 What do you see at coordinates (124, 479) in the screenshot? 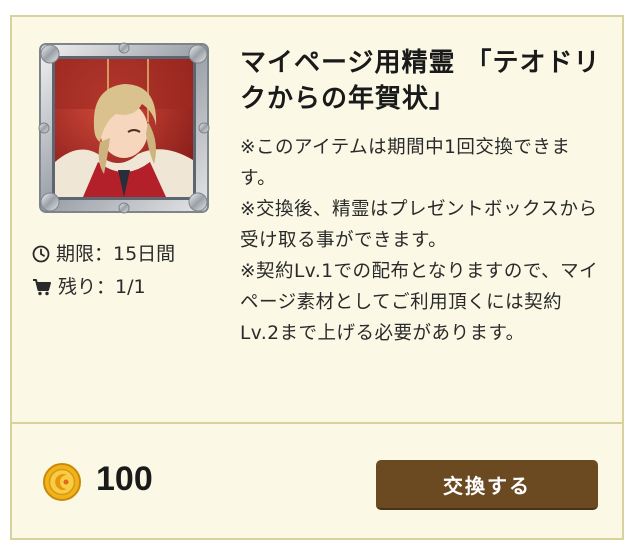
I see `price-value: 100` at bounding box center [124, 479].